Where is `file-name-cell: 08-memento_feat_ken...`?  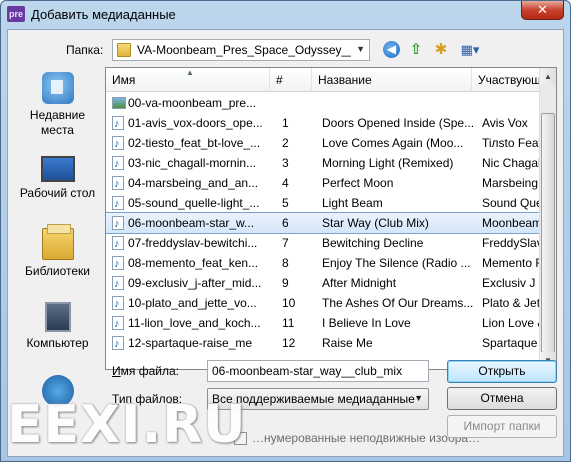 file-name-cell: 08-memento_feat_ken... is located at coordinates (193, 263).